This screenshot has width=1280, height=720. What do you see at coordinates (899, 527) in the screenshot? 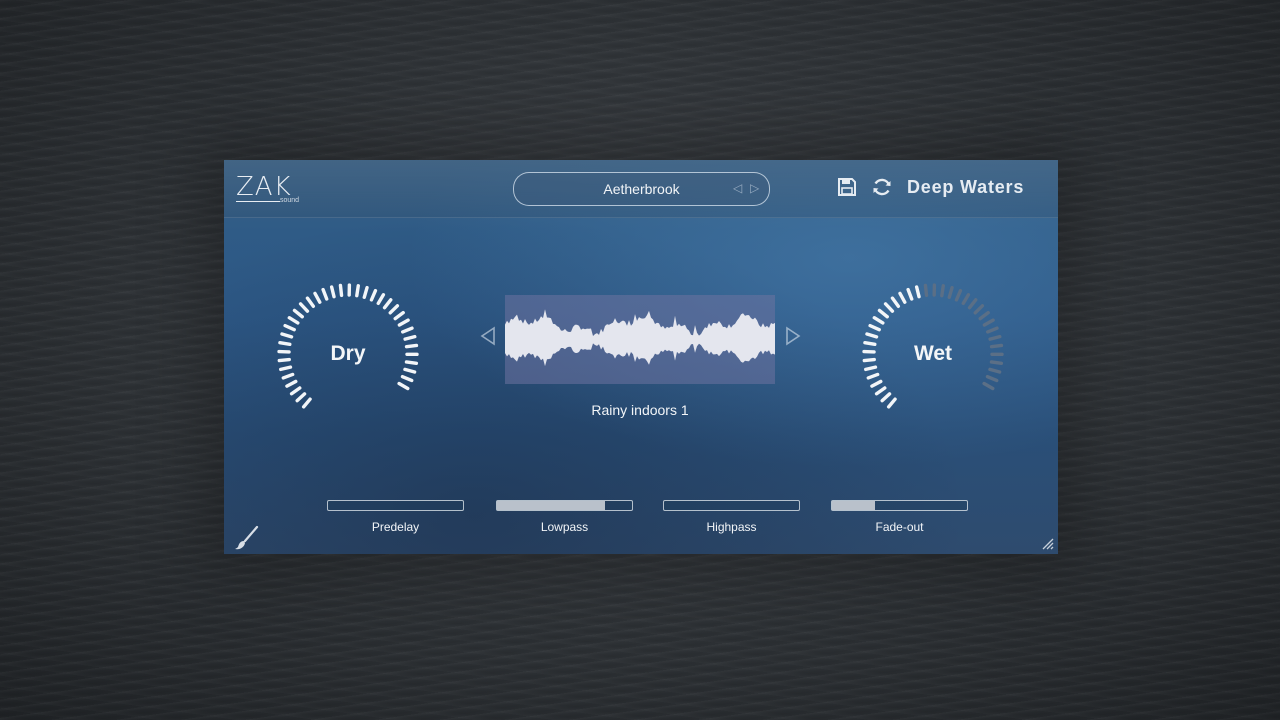
I see `fade-out-label: Fade-out` at bounding box center [899, 527].